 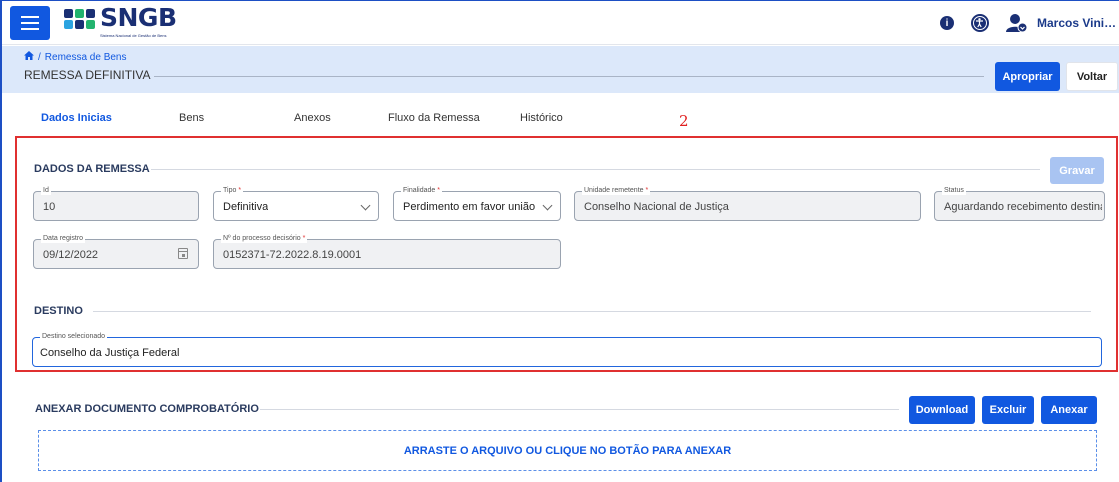 I want to click on tipo-select: Tipo * Definitiva, so click(x=296, y=203).